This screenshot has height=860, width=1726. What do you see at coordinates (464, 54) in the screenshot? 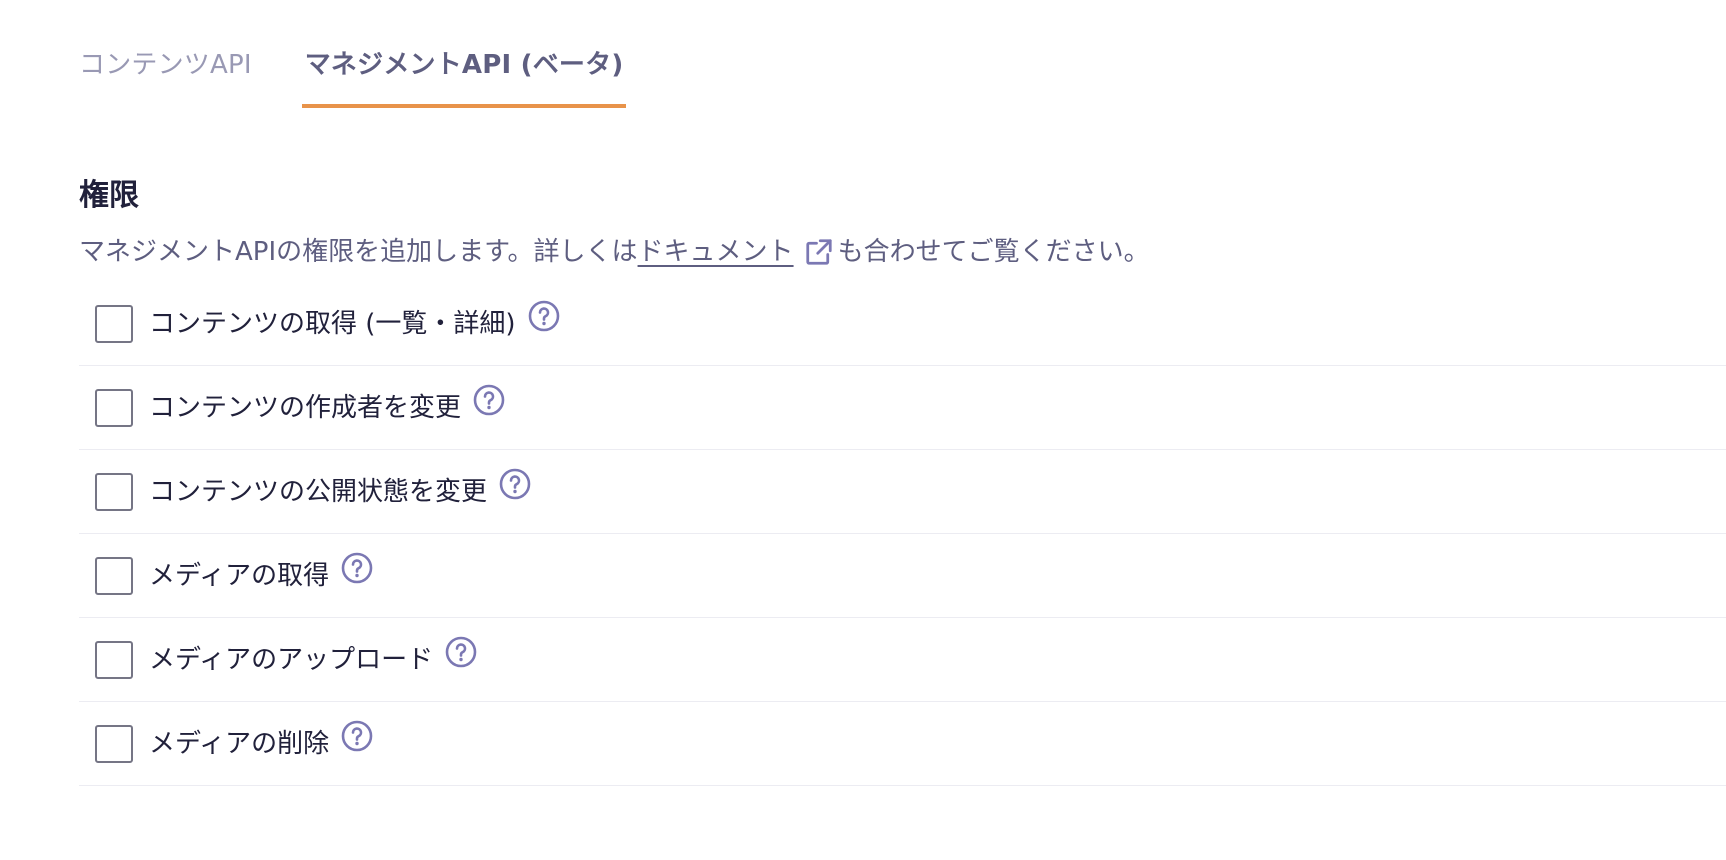
I see `tab-management-api: マネジメントAPI (ベータ)` at bounding box center [464, 54].